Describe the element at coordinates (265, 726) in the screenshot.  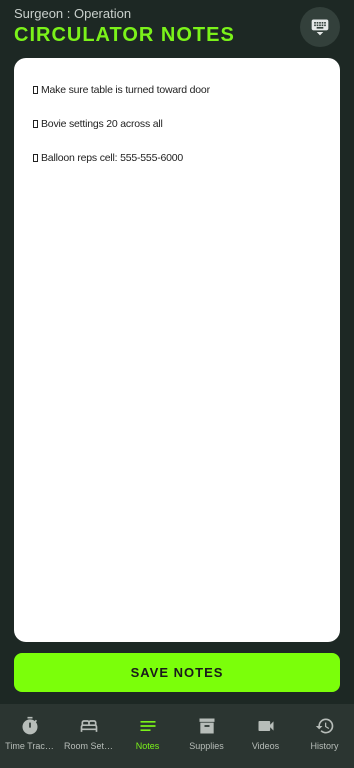
I see `videocam-icon` at that location.